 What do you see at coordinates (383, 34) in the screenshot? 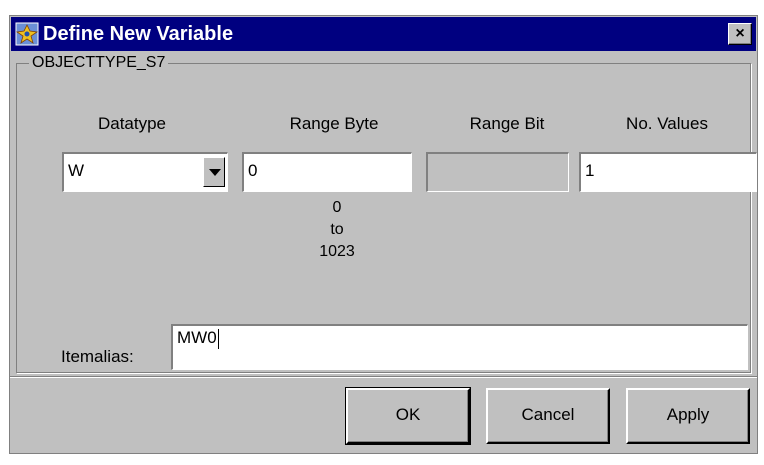
I see `title-bar: Define New Variable ×` at bounding box center [383, 34].